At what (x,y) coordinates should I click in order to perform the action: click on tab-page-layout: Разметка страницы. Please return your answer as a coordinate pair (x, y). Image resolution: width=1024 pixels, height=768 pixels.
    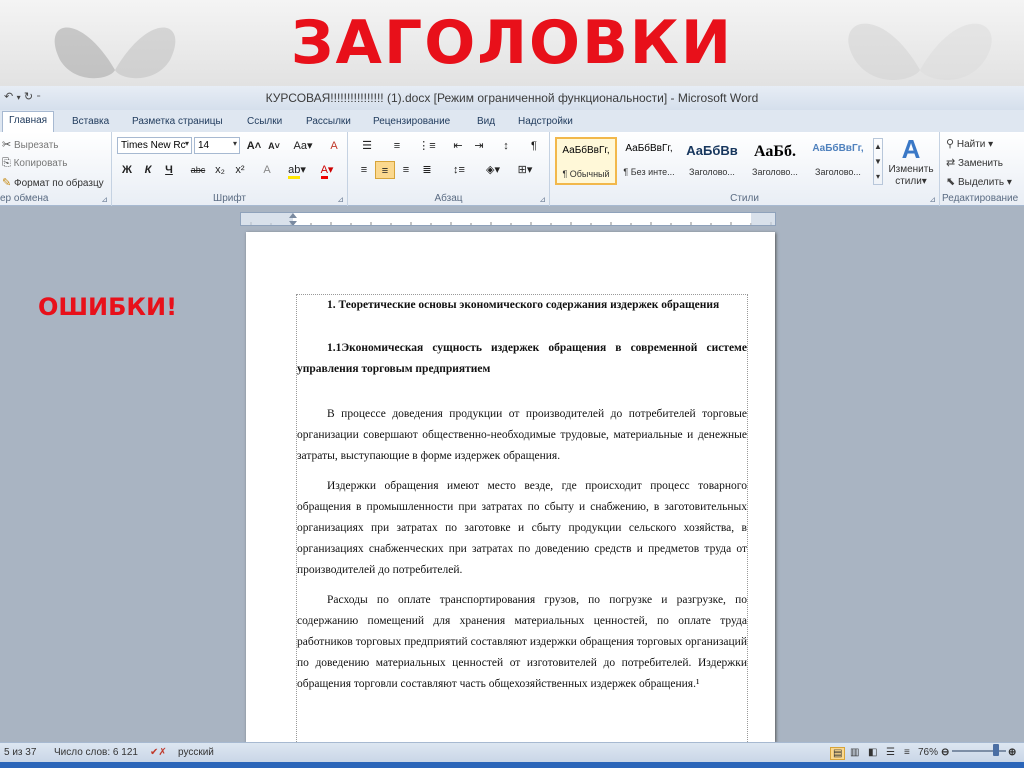
    Looking at the image, I should click on (177, 121).